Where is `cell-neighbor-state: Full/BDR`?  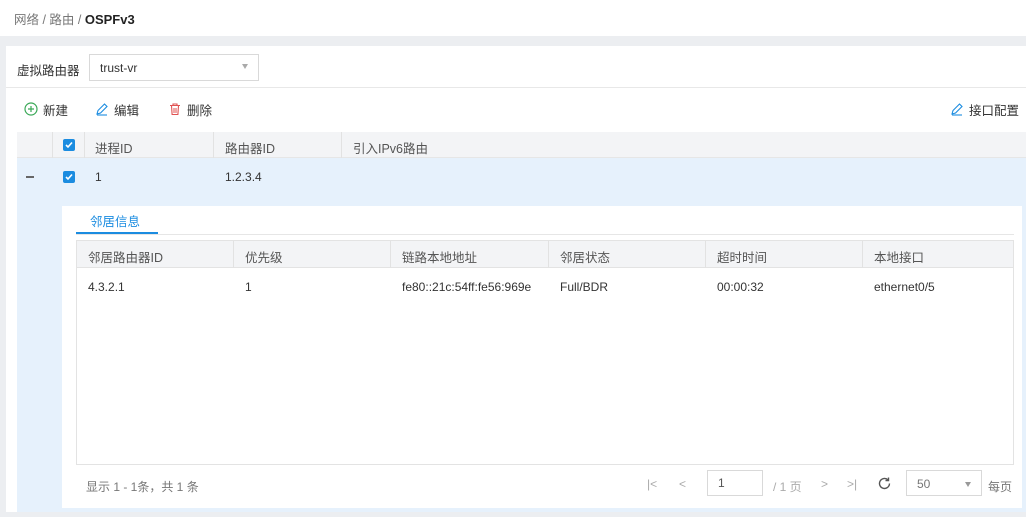
cell-neighbor-state: Full/BDR is located at coordinates (584, 287).